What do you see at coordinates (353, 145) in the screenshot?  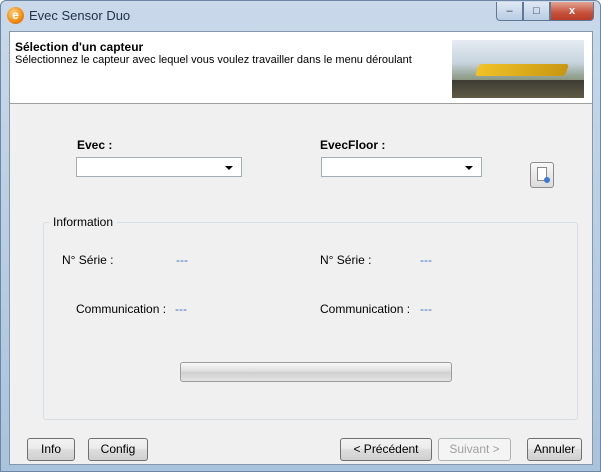 I see `evecfloor-label: EvecFloor :` at bounding box center [353, 145].